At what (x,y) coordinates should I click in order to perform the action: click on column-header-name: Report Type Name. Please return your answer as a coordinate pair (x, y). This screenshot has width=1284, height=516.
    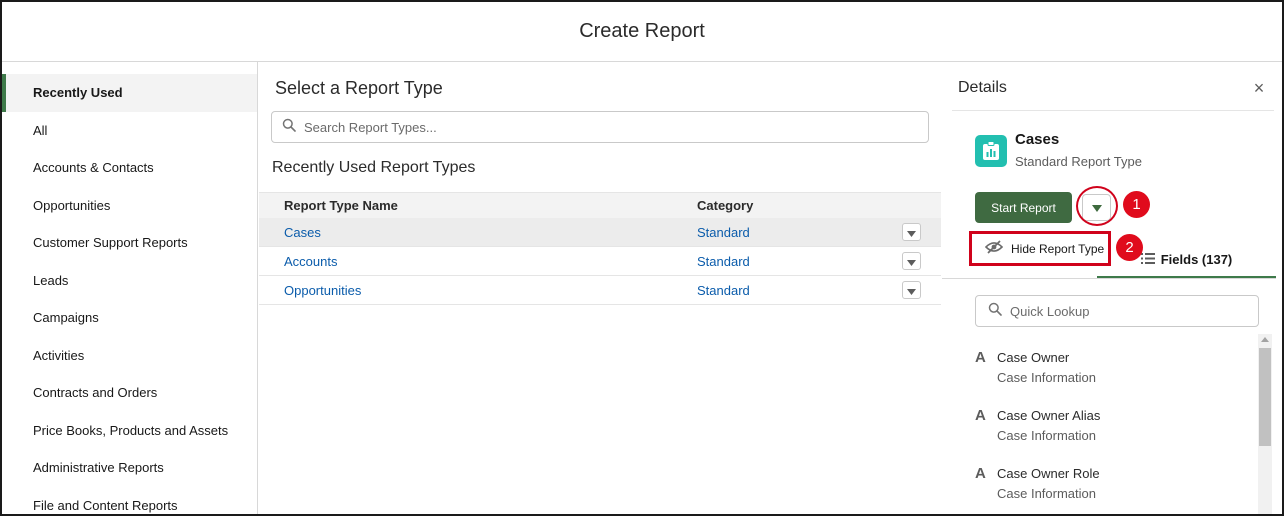
    Looking at the image, I should click on (478, 205).